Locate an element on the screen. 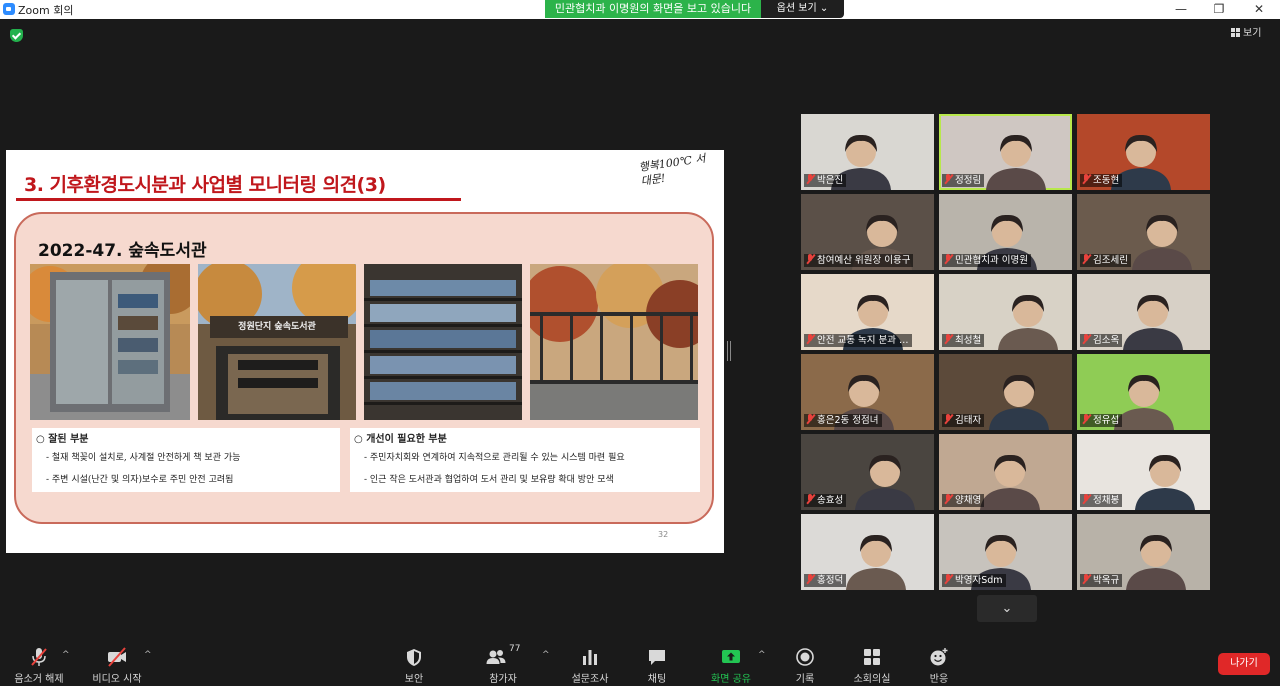 The width and height of the screenshot is (1280, 686). participant-video-tile: 김태자 is located at coordinates (1005, 392).